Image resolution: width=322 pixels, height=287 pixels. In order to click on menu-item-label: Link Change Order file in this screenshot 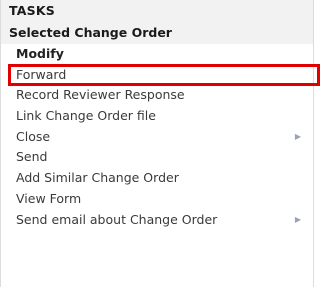, I will do `click(86, 116)`.